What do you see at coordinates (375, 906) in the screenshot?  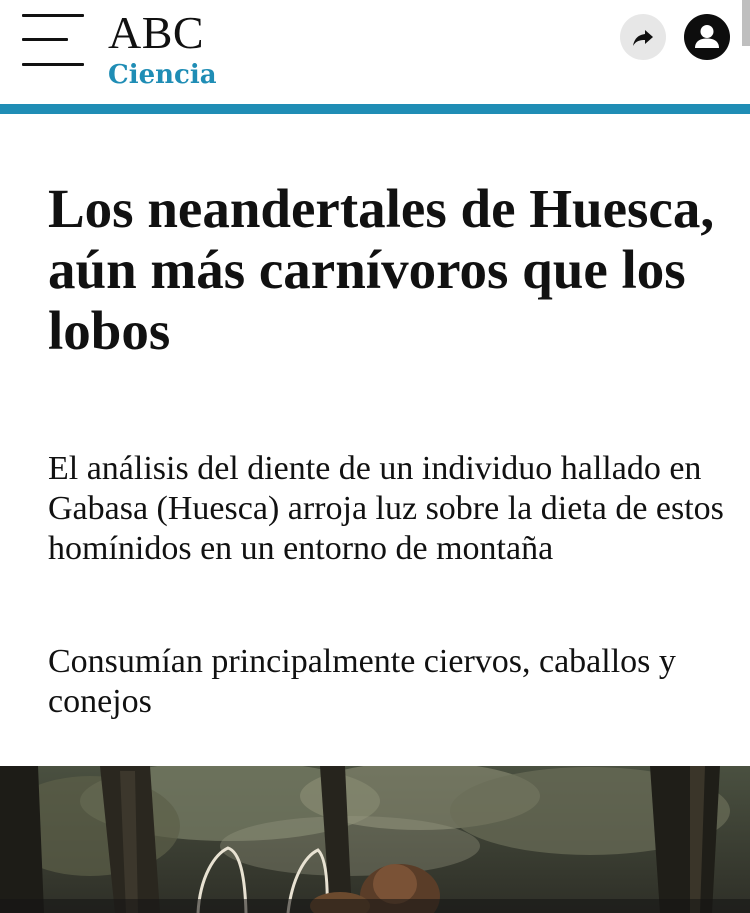 I see `image-caption-strip` at bounding box center [375, 906].